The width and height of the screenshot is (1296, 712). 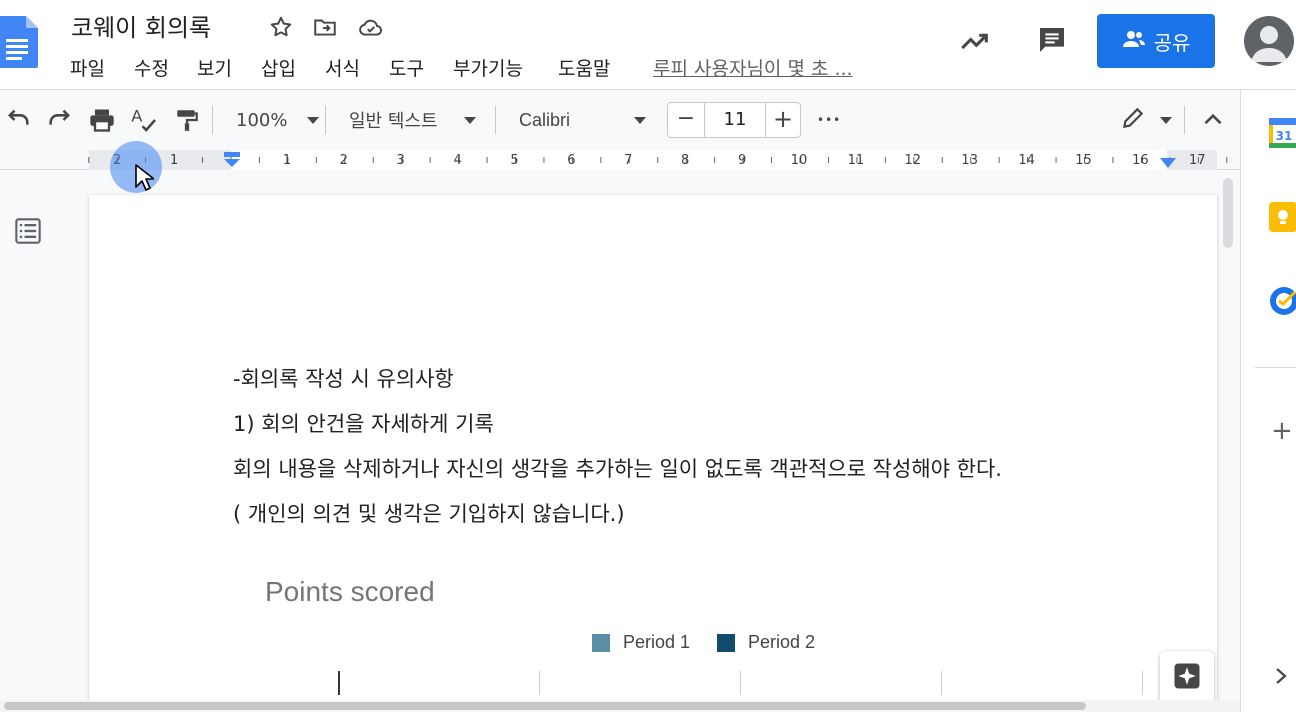 I want to click on explore-button, so click(x=1187, y=678).